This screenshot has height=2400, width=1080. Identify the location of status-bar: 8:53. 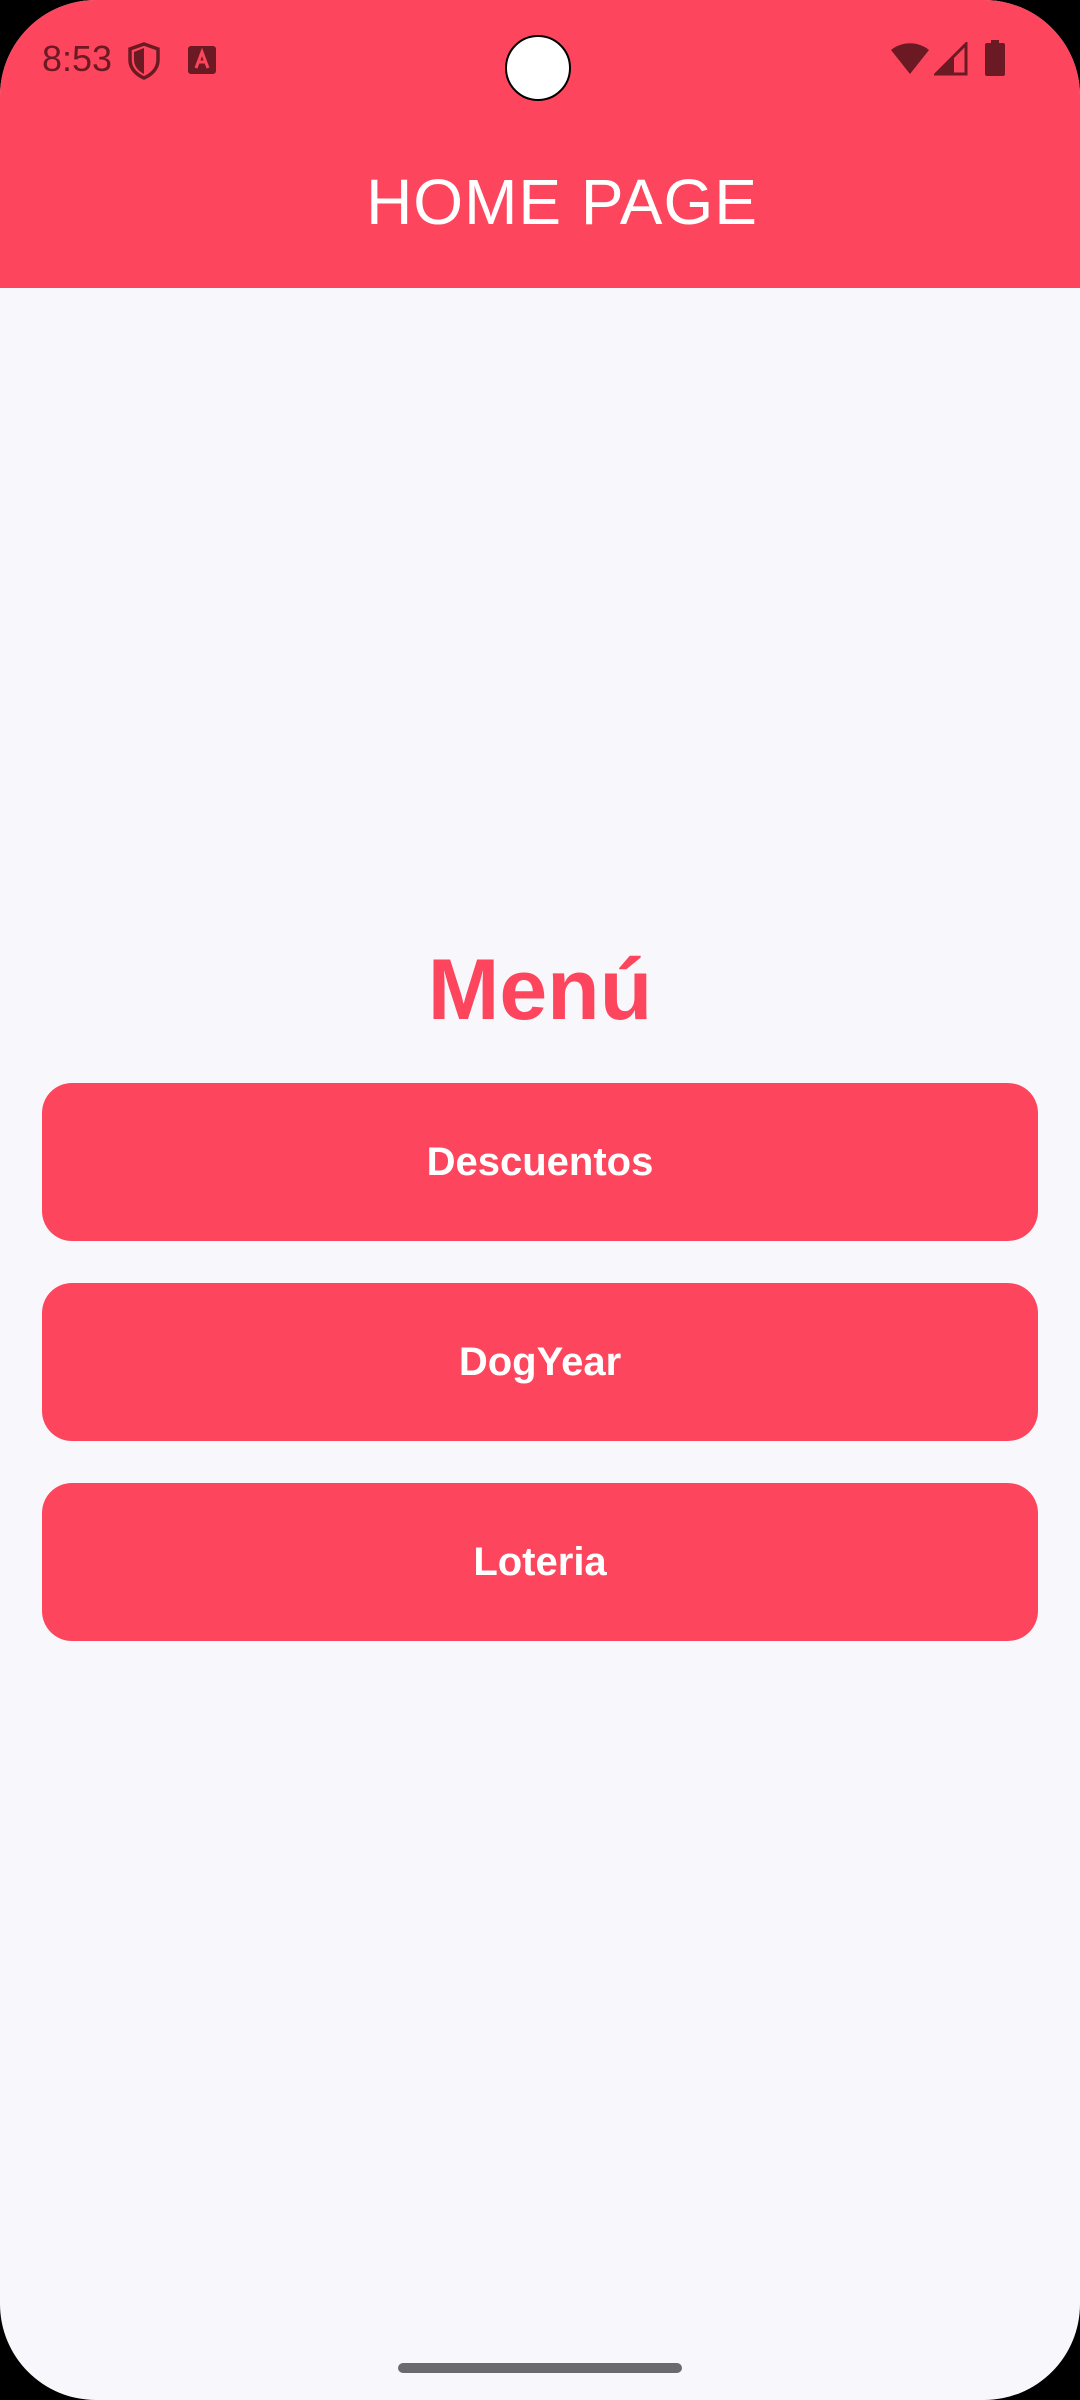
(540, 60).